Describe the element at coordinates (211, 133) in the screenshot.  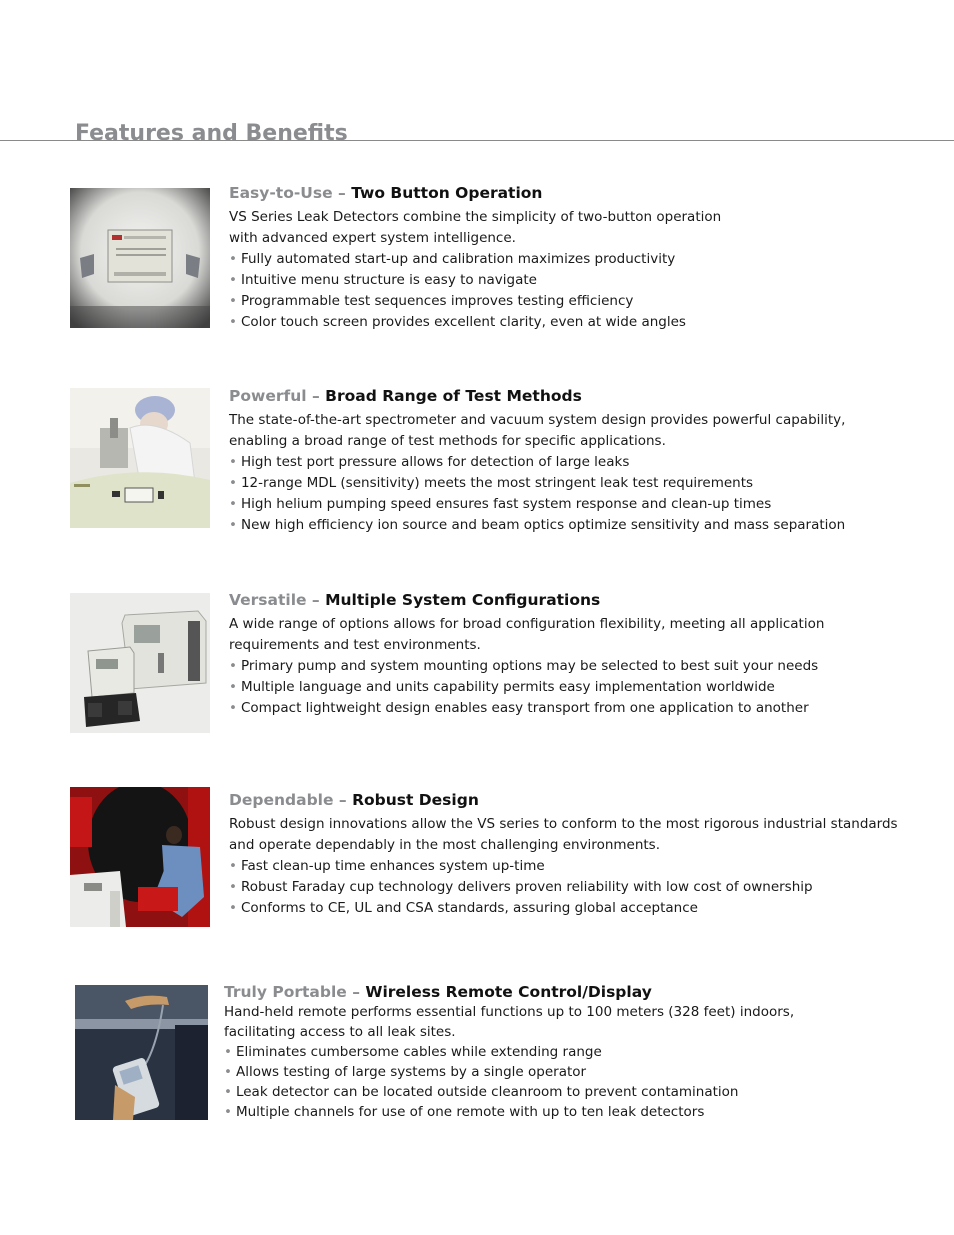
I see `page-title: Features and Benefits` at that location.